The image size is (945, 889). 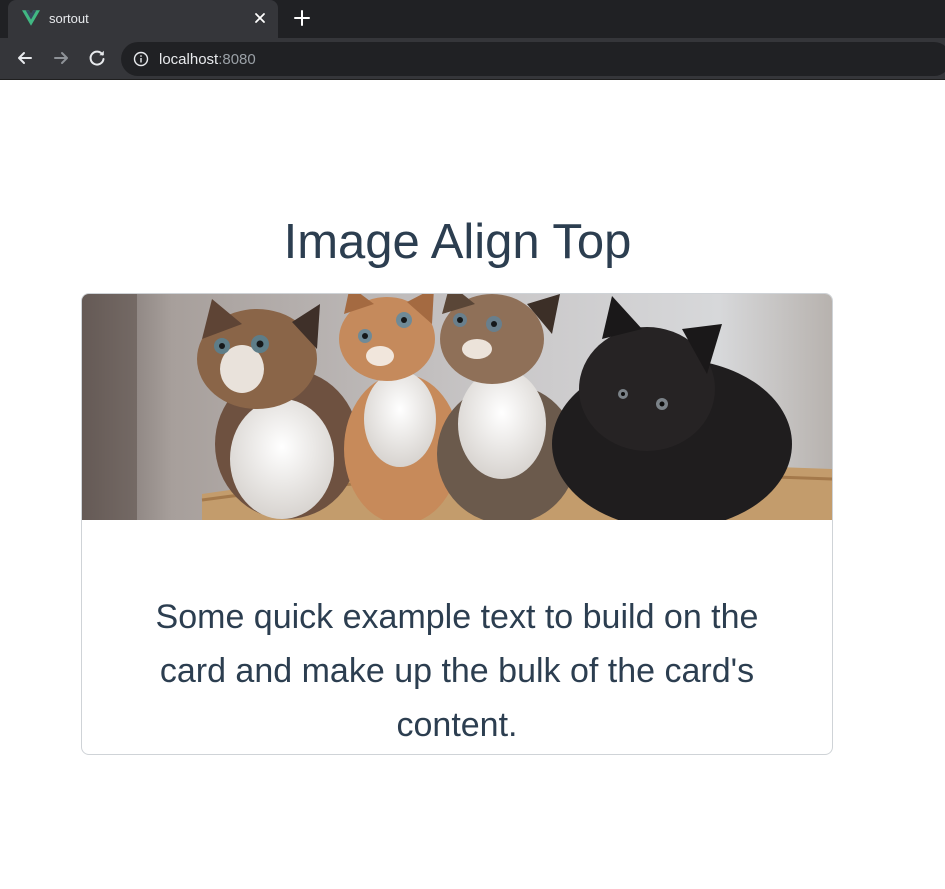 I want to click on url-text: localhost:8080, so click(x=207, y=59).